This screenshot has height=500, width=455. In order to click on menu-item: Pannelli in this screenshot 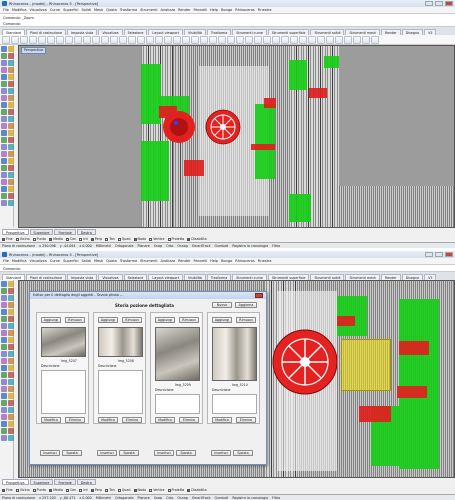, I will do `click(201, 261)`.